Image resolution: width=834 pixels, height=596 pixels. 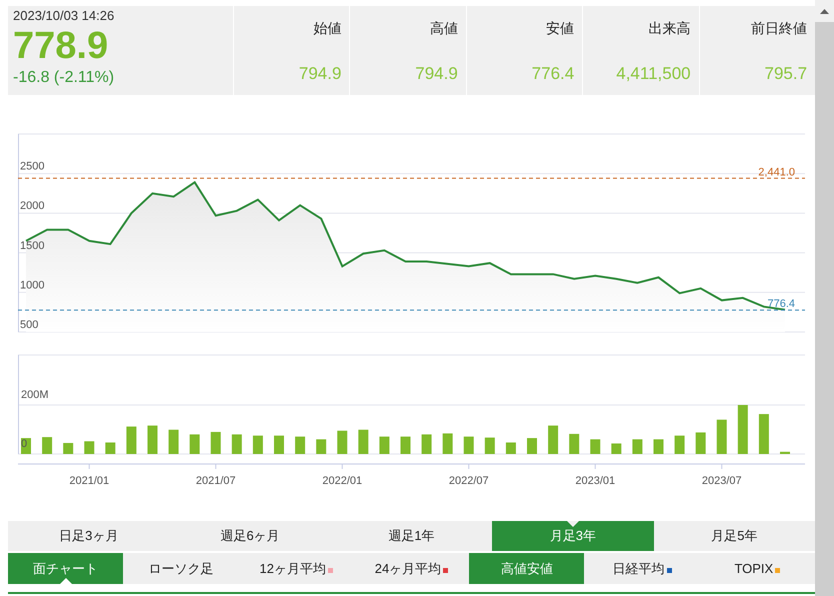 I want to click on stat-label: 安値, so click(x=560, y=28).